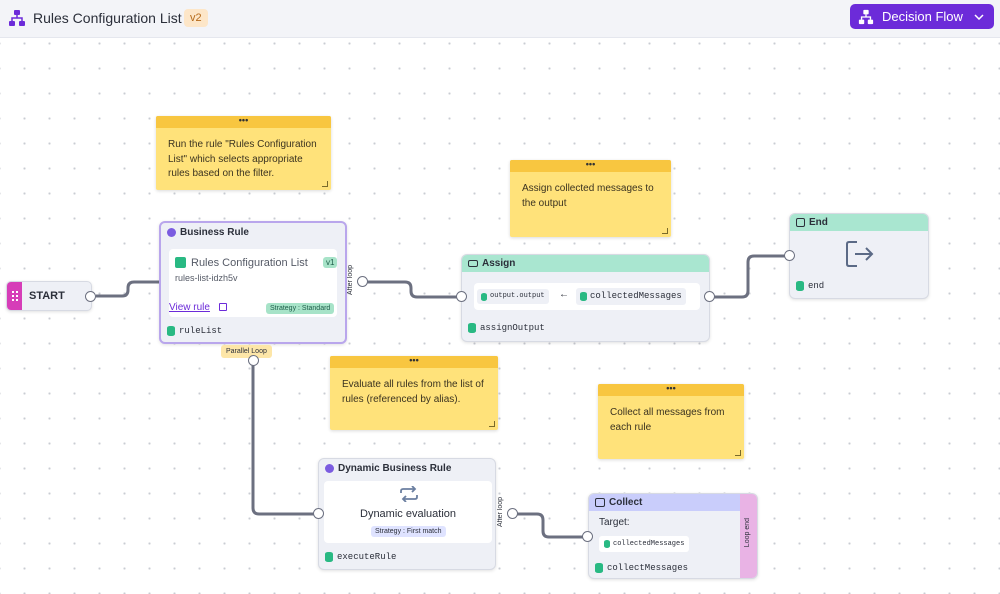 This screenshot has width=1000, height=594. I want to click on table-icon, so click(180, 262).